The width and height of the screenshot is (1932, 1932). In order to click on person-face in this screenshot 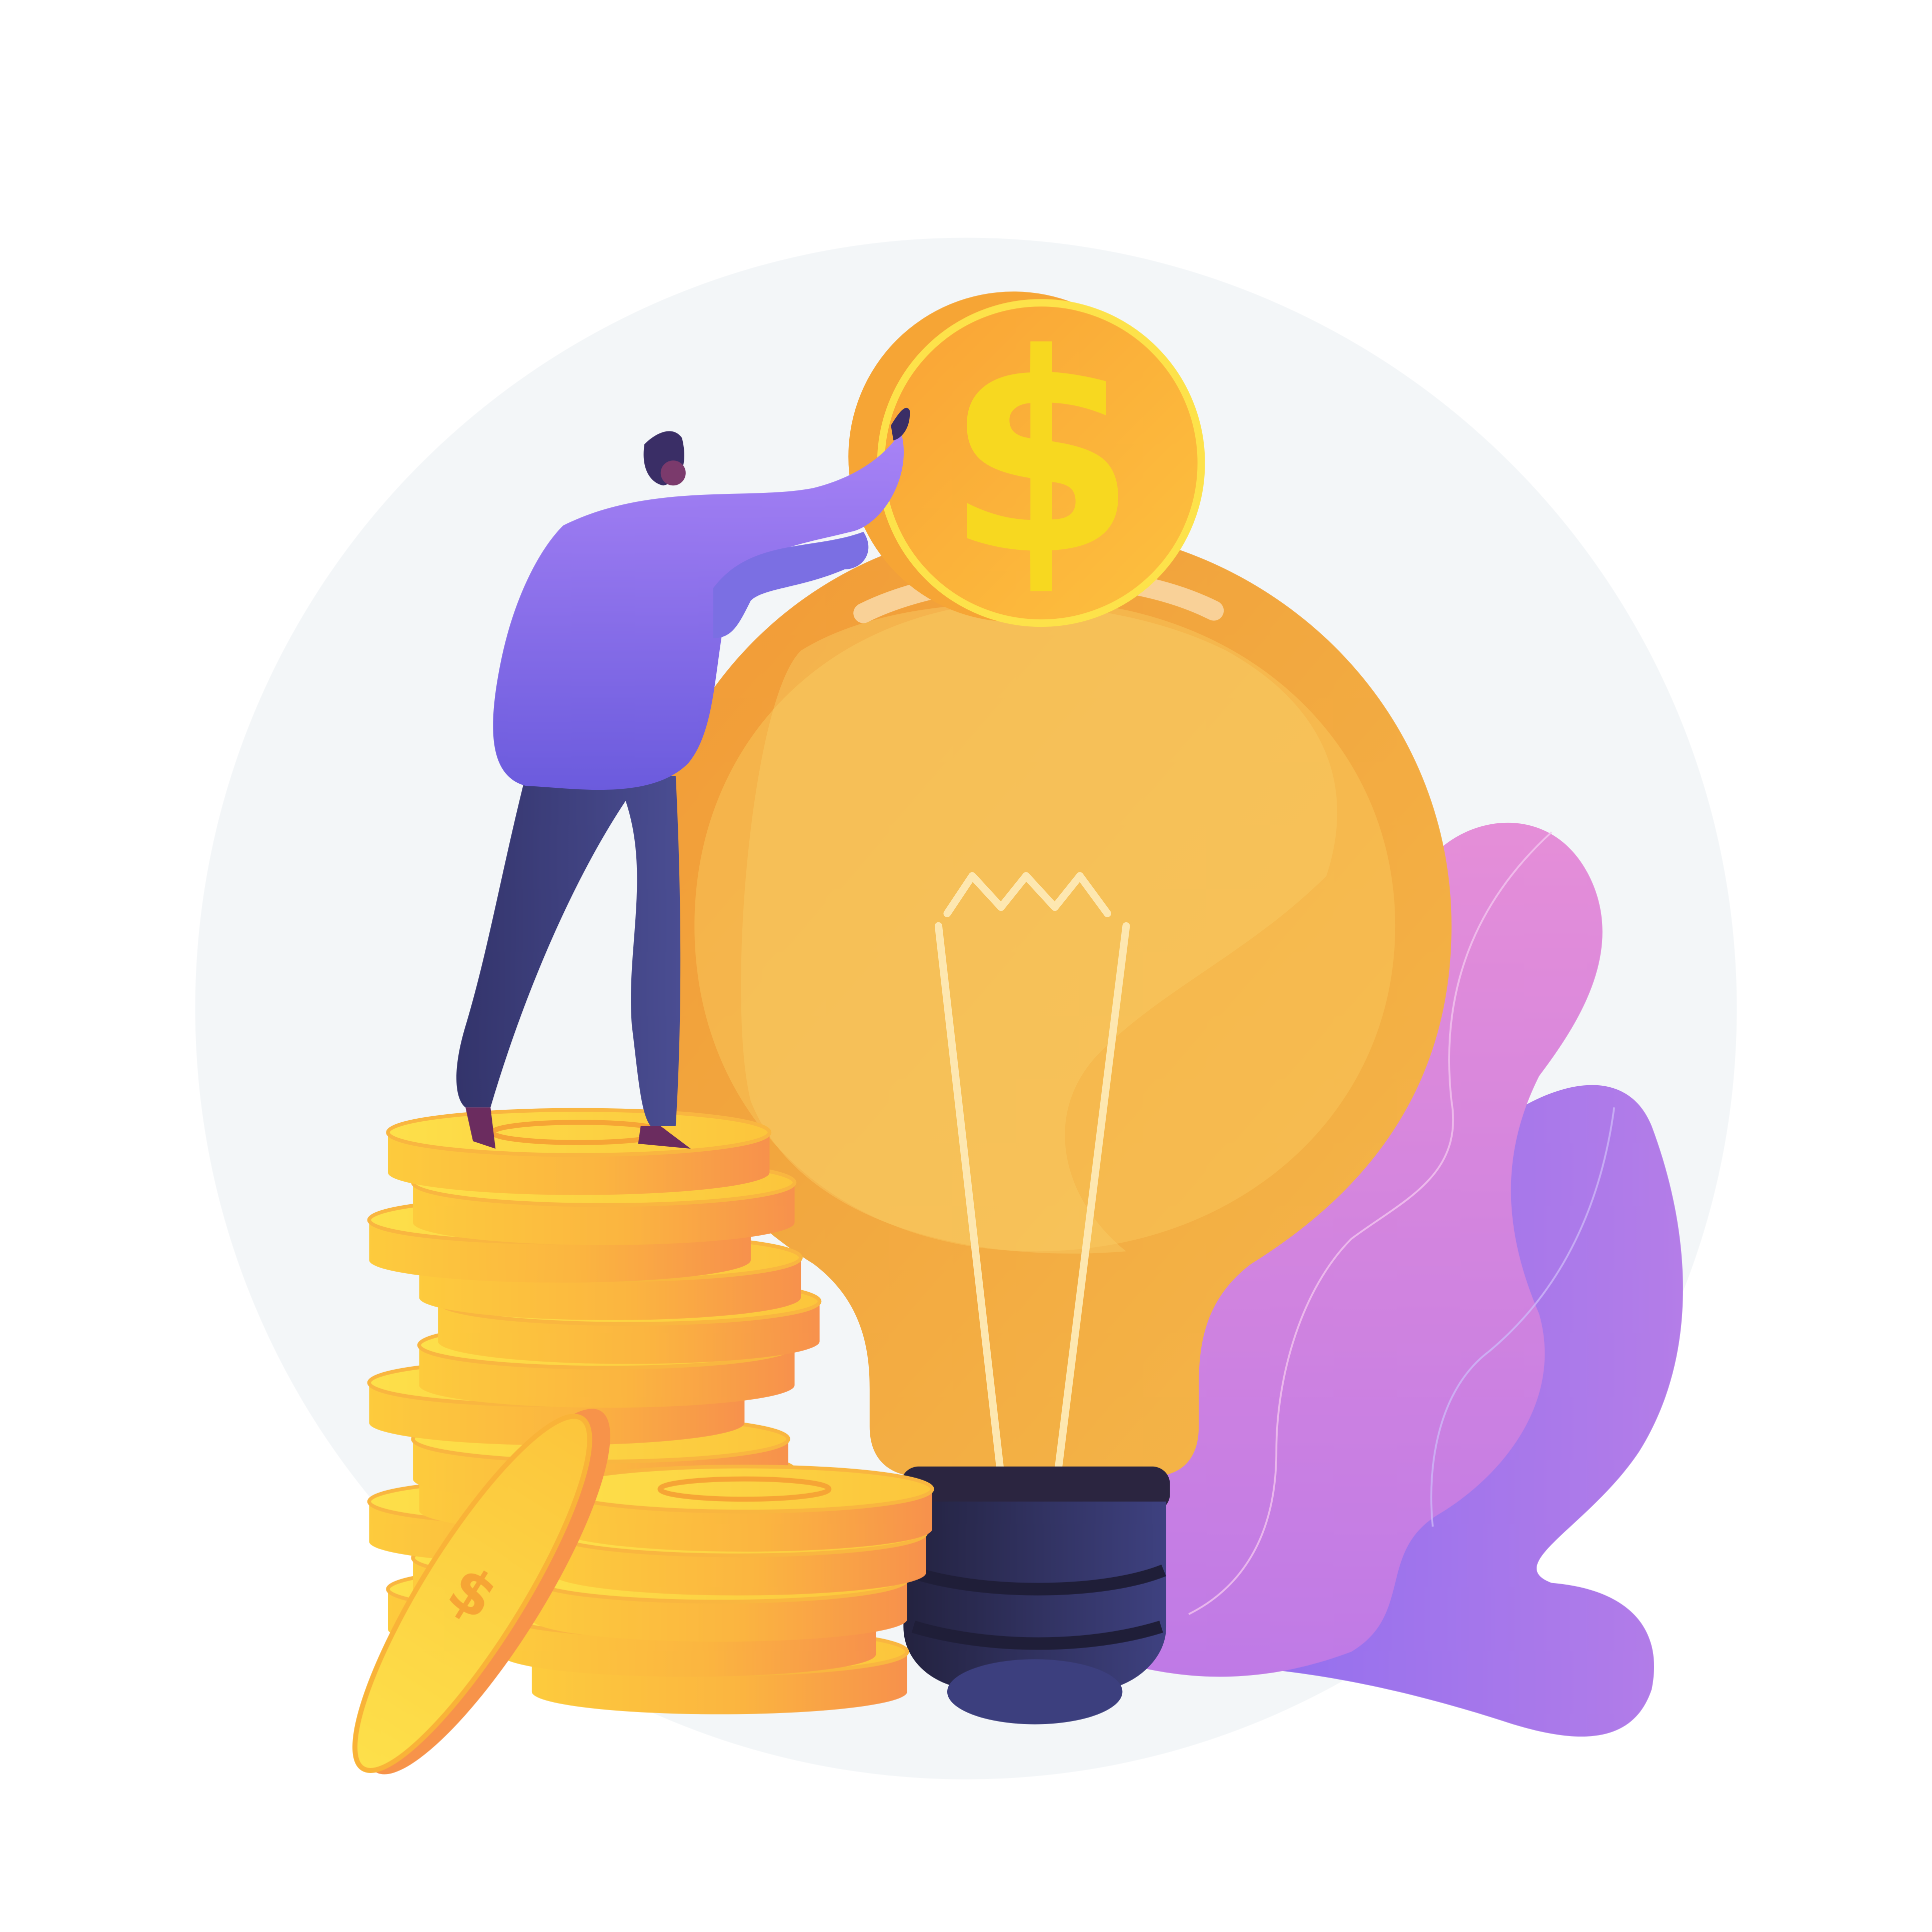, I will do `click(673, 473)`.